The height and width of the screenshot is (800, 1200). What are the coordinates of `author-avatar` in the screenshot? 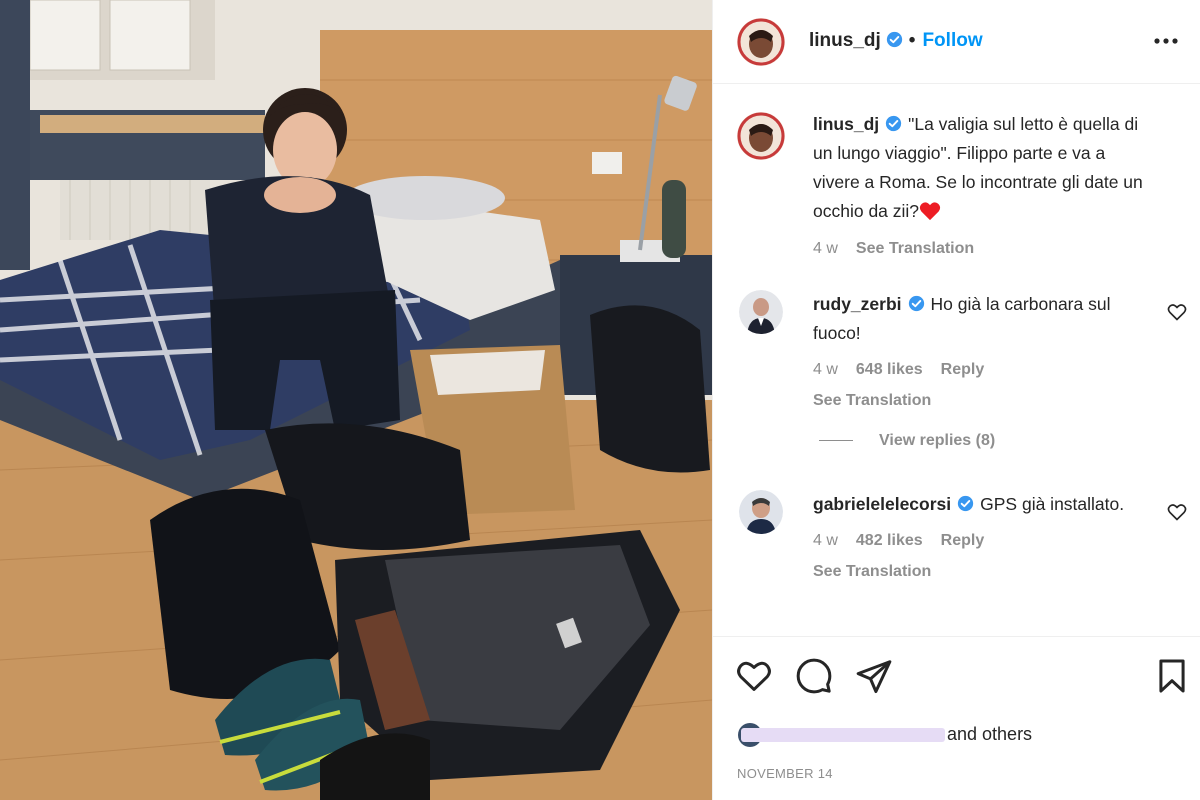 It's located at (761, 42).